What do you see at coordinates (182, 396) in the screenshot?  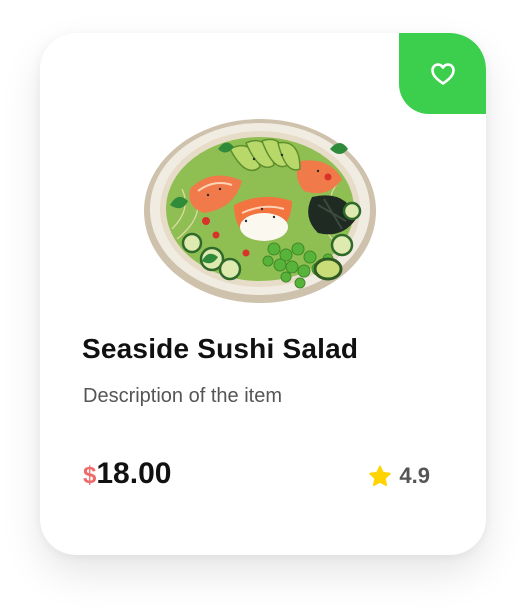 I see `item-description: Description of the item` at bounding box center [182, 396].